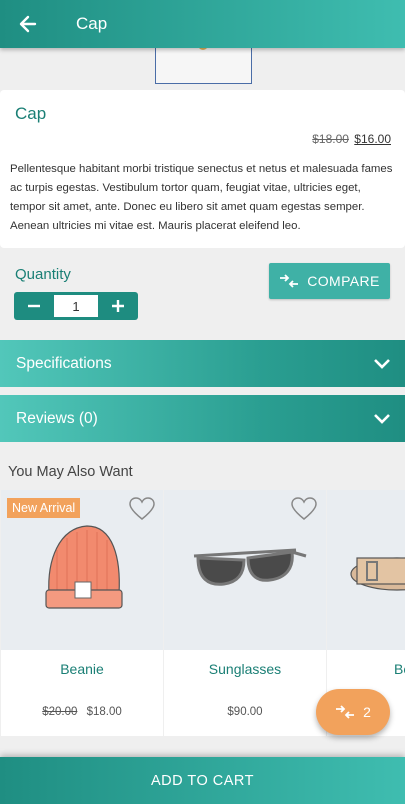  What do you see at coordinates (351, 139) in the screenshot?
I see `price-row: $18.00 $16.00` at bounding box center [351, 139].